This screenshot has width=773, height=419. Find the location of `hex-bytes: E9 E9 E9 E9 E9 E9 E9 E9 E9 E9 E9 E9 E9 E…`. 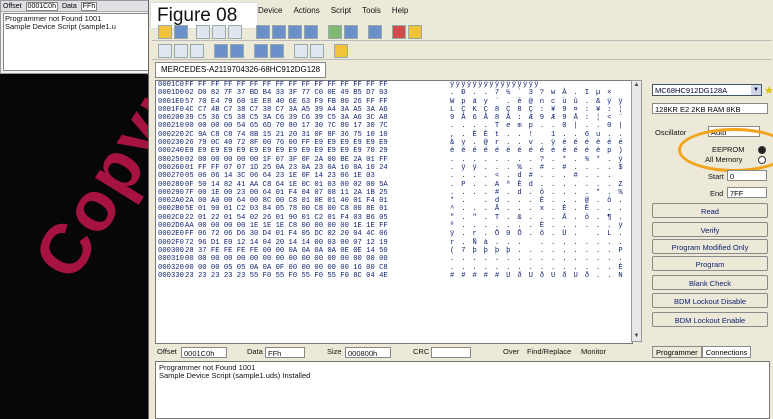

hex-bytes: E9 E9 E9 E9 E9 E9 E9 E9 E9 E9 E9 E9 E9 E… is located at coordinates (317, 151).